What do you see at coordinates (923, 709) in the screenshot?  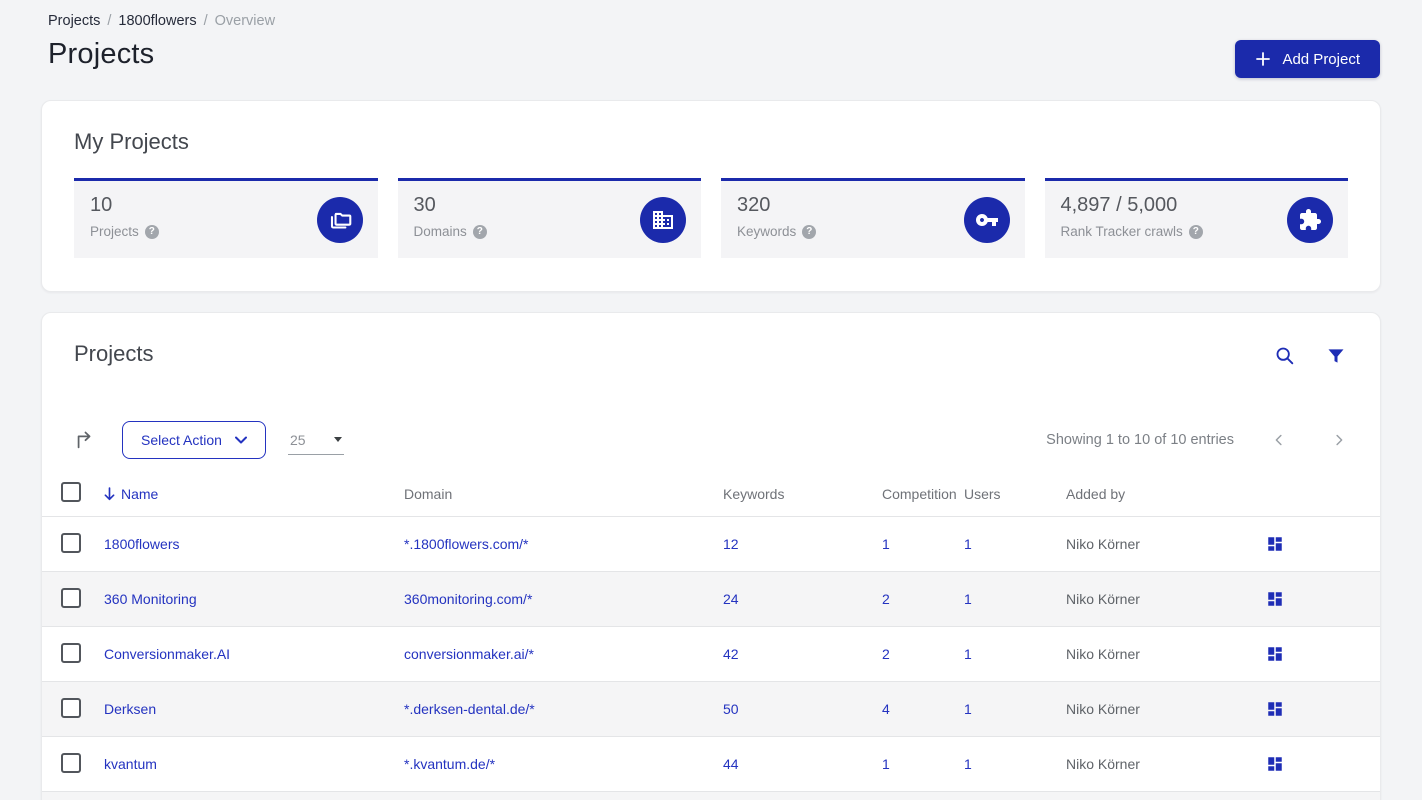 I see `project-competition-link: 4` at bounding box center [923, 709].